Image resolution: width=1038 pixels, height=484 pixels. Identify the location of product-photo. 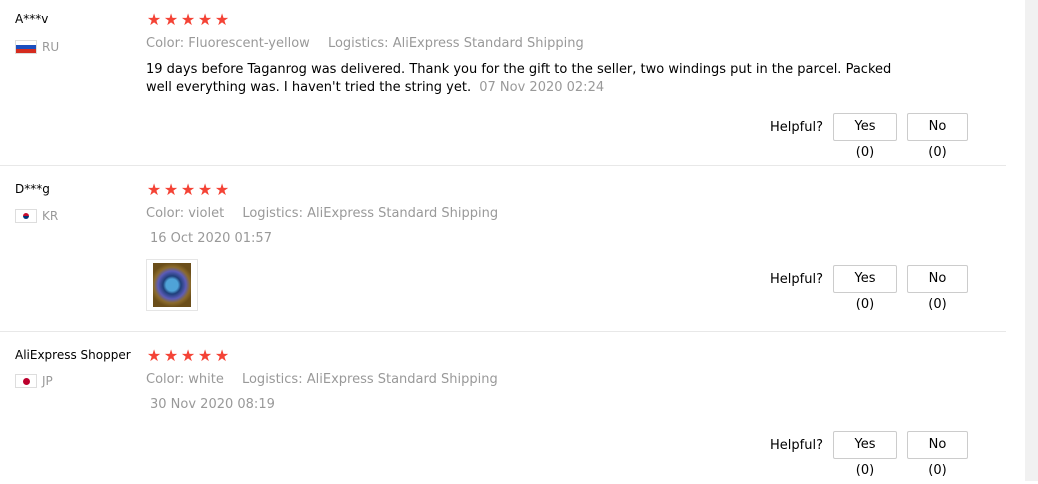
(172, 285).